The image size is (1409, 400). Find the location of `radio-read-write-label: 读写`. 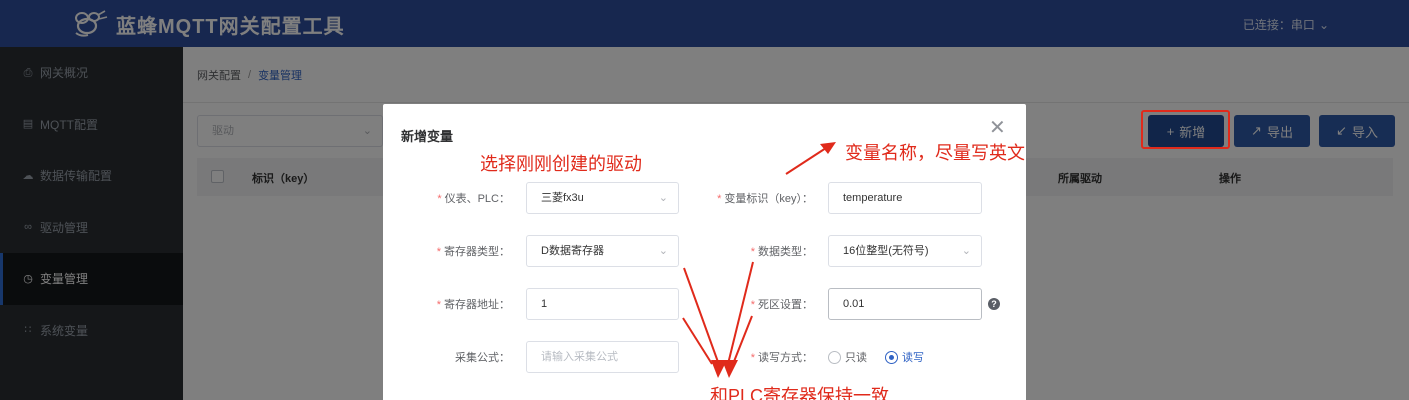

radio-read-write-label: 读写 is located at coordinates (913, 358).